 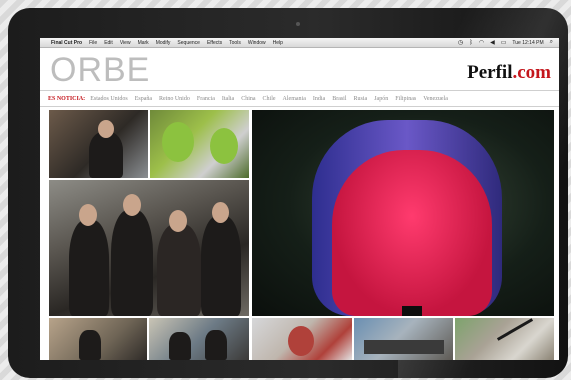 What do you see at coordinates (527, 43) in the screenshot?
I see `menubar-clock: Tue 12:14 PM` at bounding box center [527, 43].